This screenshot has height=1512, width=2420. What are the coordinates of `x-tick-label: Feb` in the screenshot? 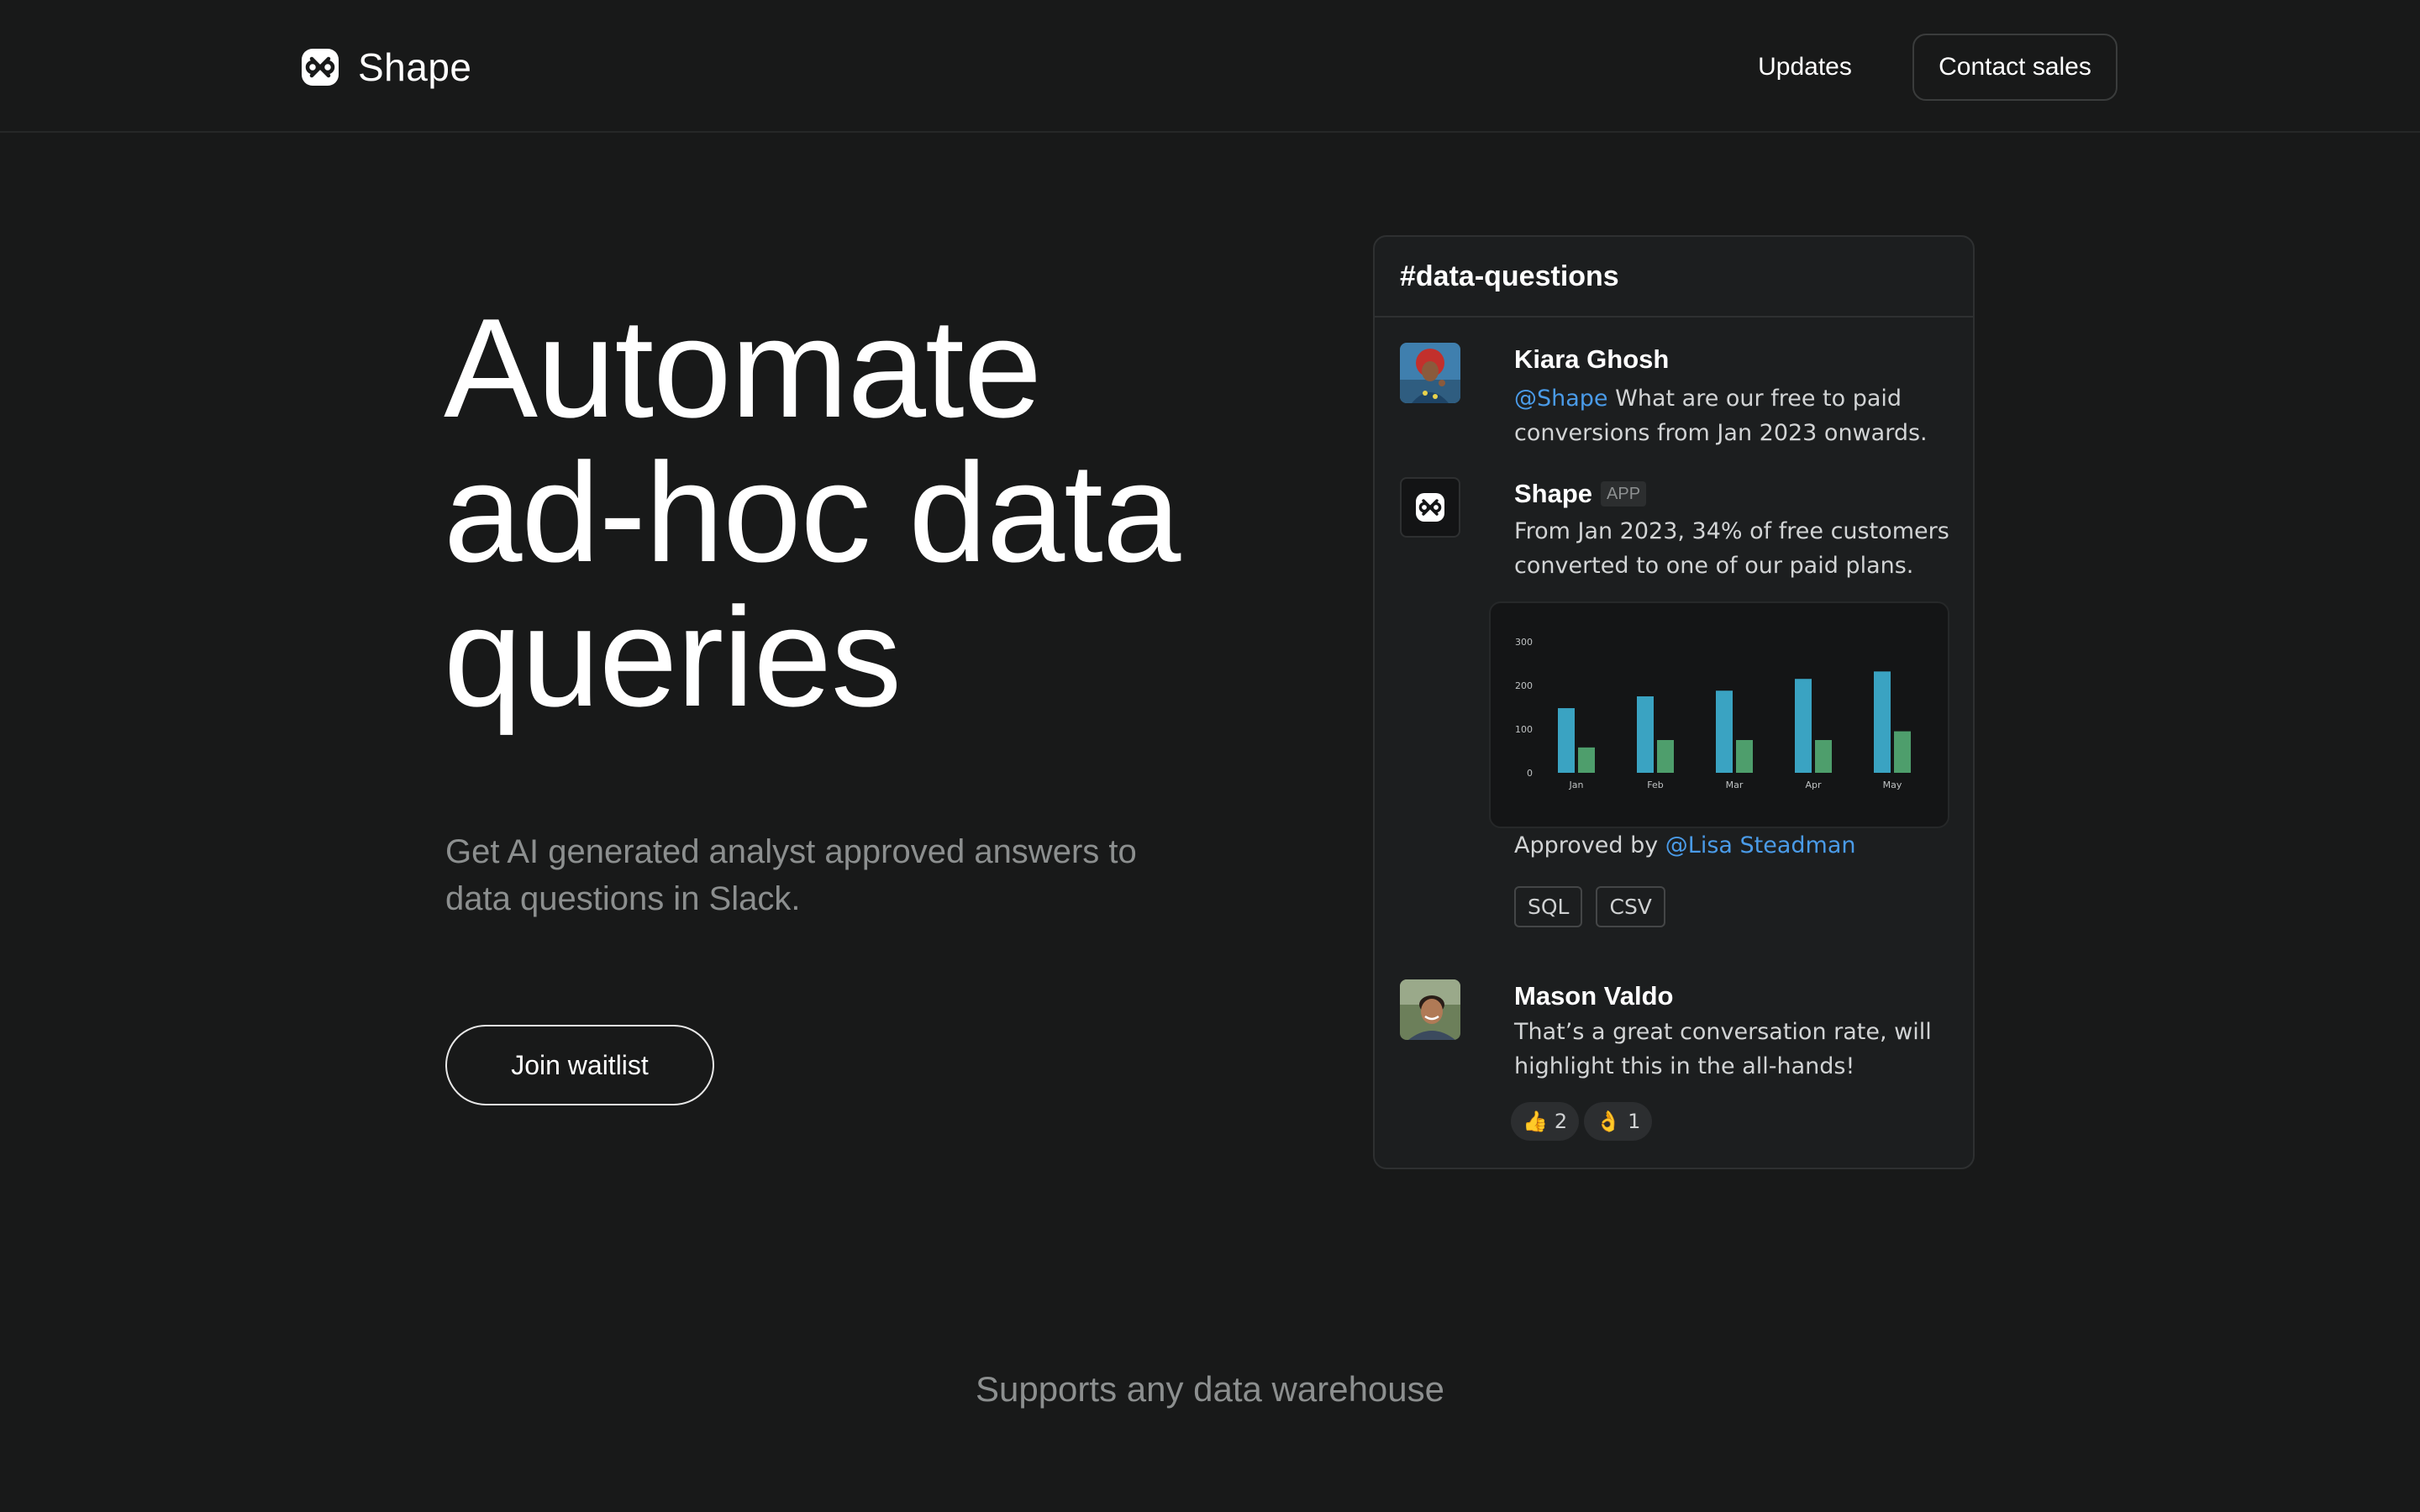 It's located at (1655, 785).